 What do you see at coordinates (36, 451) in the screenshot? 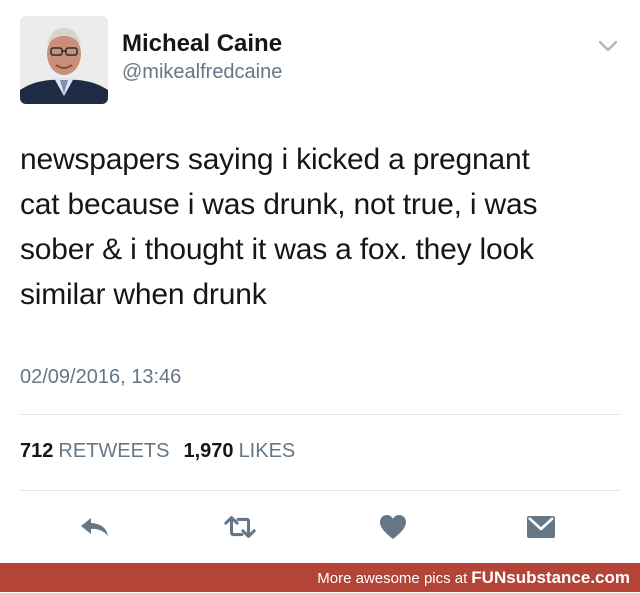
I see `retweets-count: 712` at bounding box center [36, 451].